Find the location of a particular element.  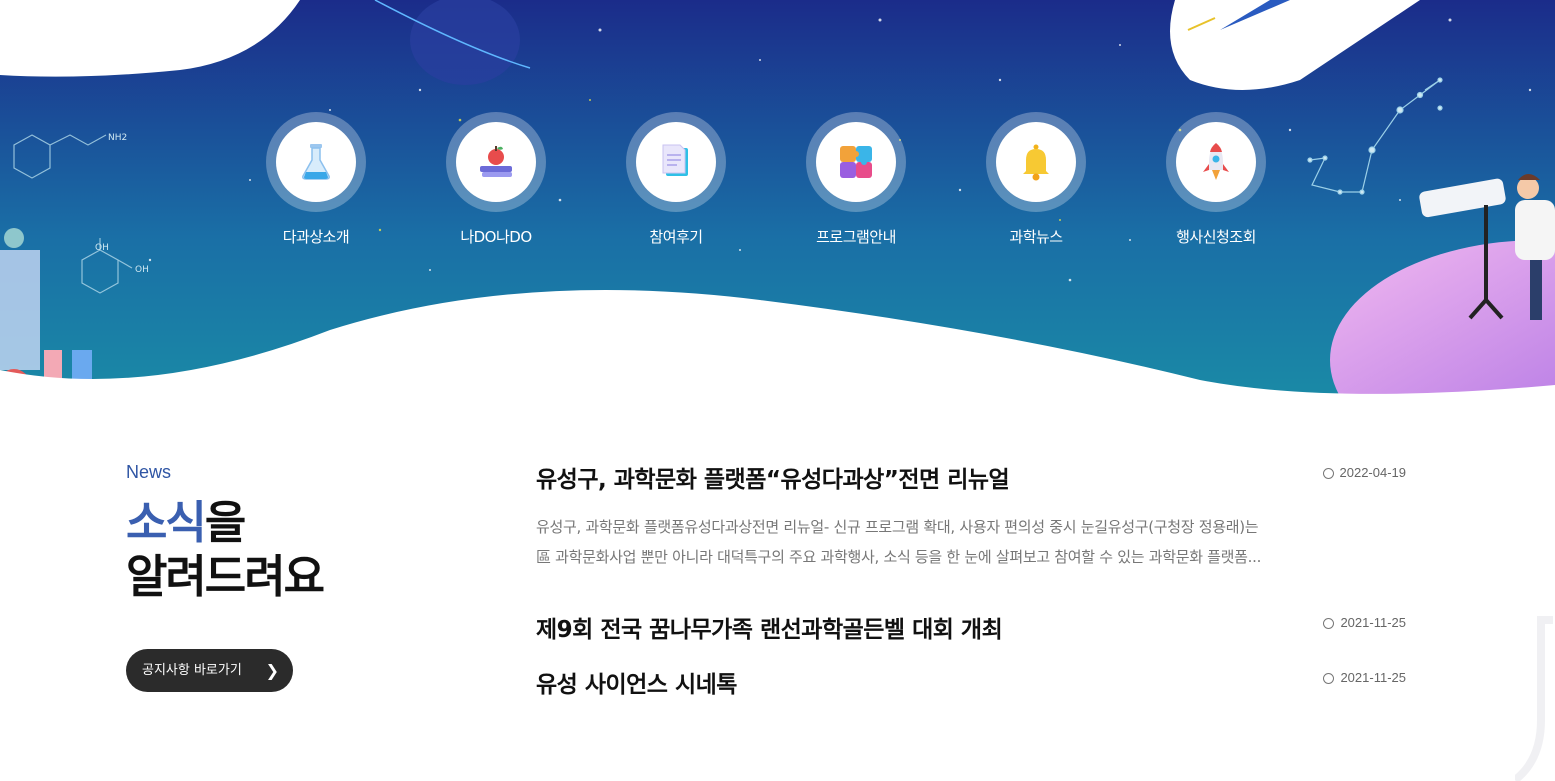

news-heading-suffix: 을 is located at coordinates (225, 522).